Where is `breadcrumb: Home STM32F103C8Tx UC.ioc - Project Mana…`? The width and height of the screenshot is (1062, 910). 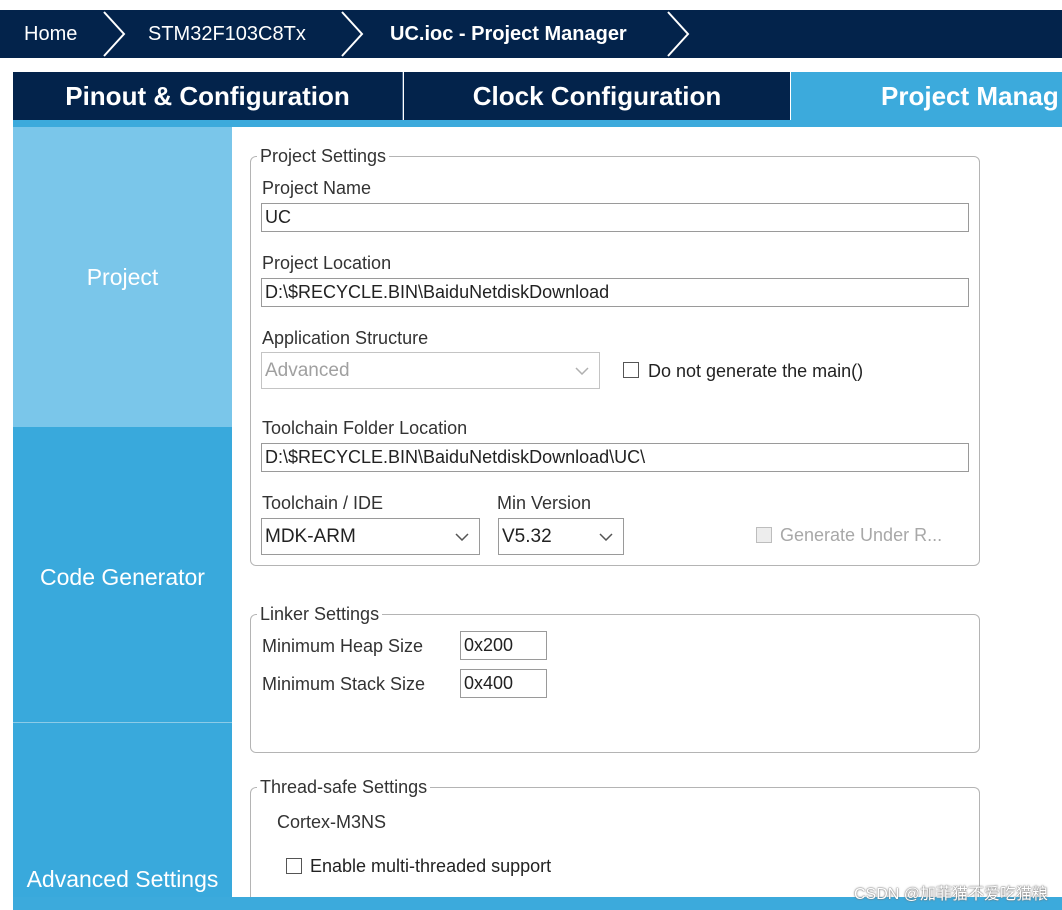 breadcrumb: Home STM32F103C8Tx UC.ioc - Project Mana… is located at coordinates (531, 34).